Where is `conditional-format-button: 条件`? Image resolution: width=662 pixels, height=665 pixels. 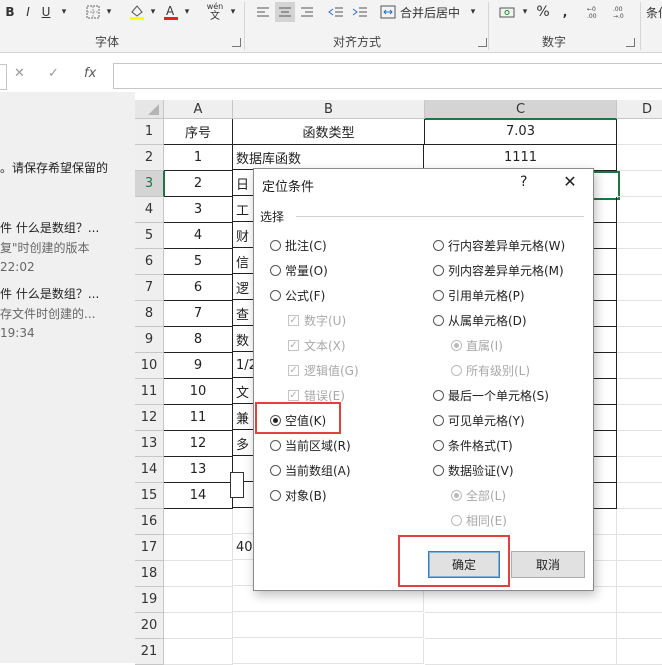
conditional-format-button: 条件 is located at coordinates (654, 12).